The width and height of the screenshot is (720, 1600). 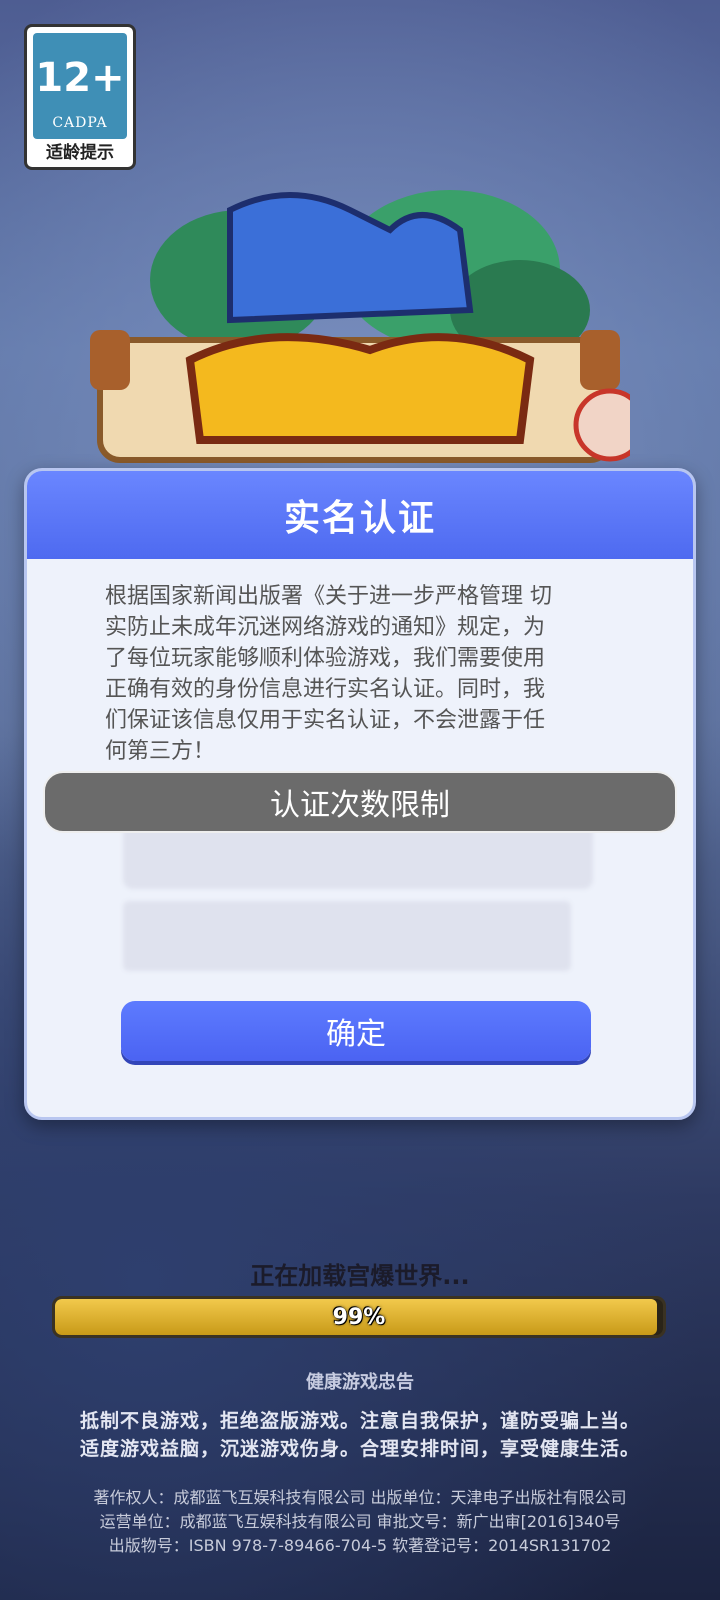 What do you see at coordinates (110, 360) in the screenshot?
I see `logo-scroll-left-end` at bounding box center [110, 360].